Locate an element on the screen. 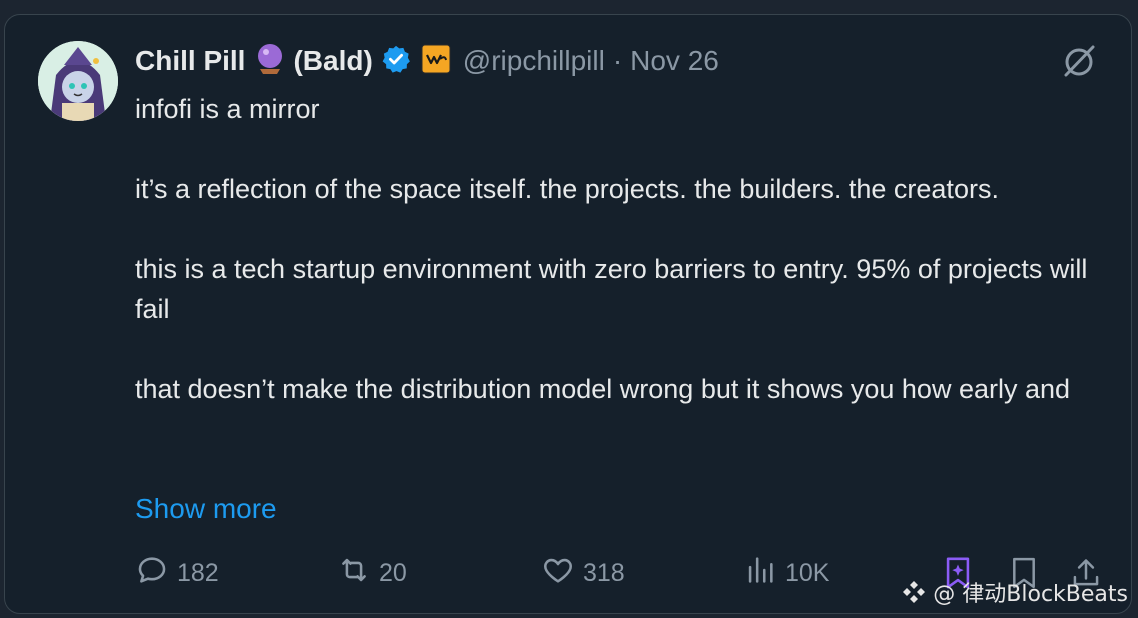  grok-icon is located at coordinates (1079, 63).